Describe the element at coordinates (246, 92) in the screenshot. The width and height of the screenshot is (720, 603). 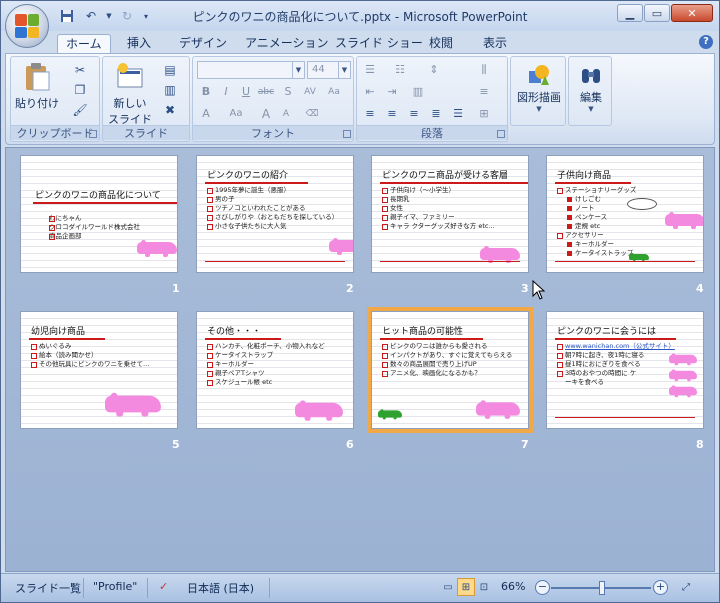
I see `underline-button: U` at that location.